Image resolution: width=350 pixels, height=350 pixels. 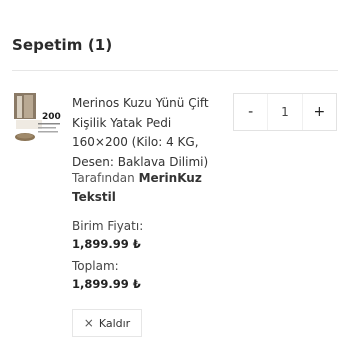 What do you see at coordinates (147, 188) in the screenshot?
I see `seller-info: Tarafından MerinKuz Tekstil` at bounding box center [147, 188].